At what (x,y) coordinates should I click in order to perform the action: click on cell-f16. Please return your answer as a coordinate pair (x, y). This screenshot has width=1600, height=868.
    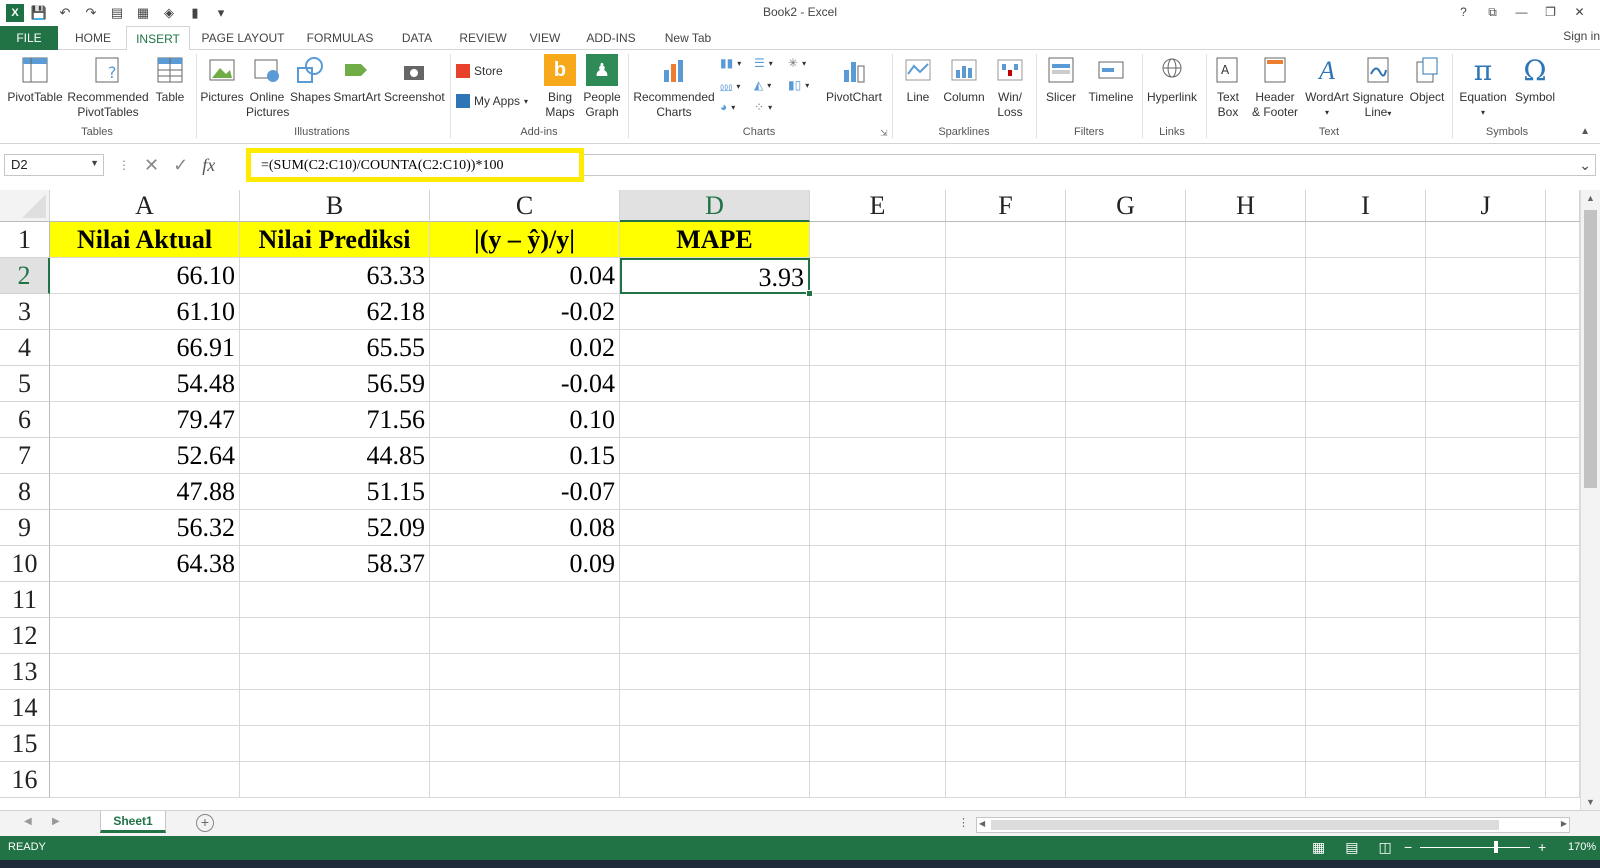
    Looking at the image, I should click on (1006, 780).